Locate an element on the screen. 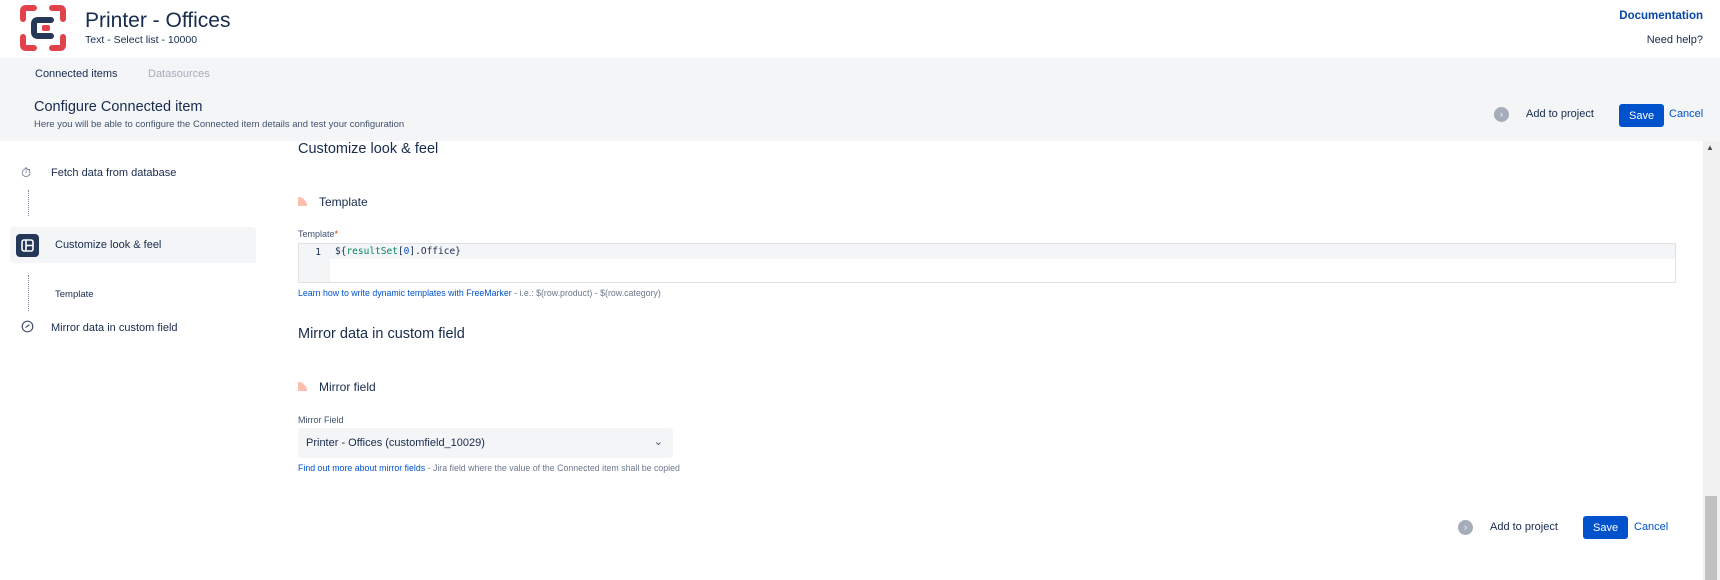  chevron-down-icon: ⌄ is located at coordinates (658, 442).